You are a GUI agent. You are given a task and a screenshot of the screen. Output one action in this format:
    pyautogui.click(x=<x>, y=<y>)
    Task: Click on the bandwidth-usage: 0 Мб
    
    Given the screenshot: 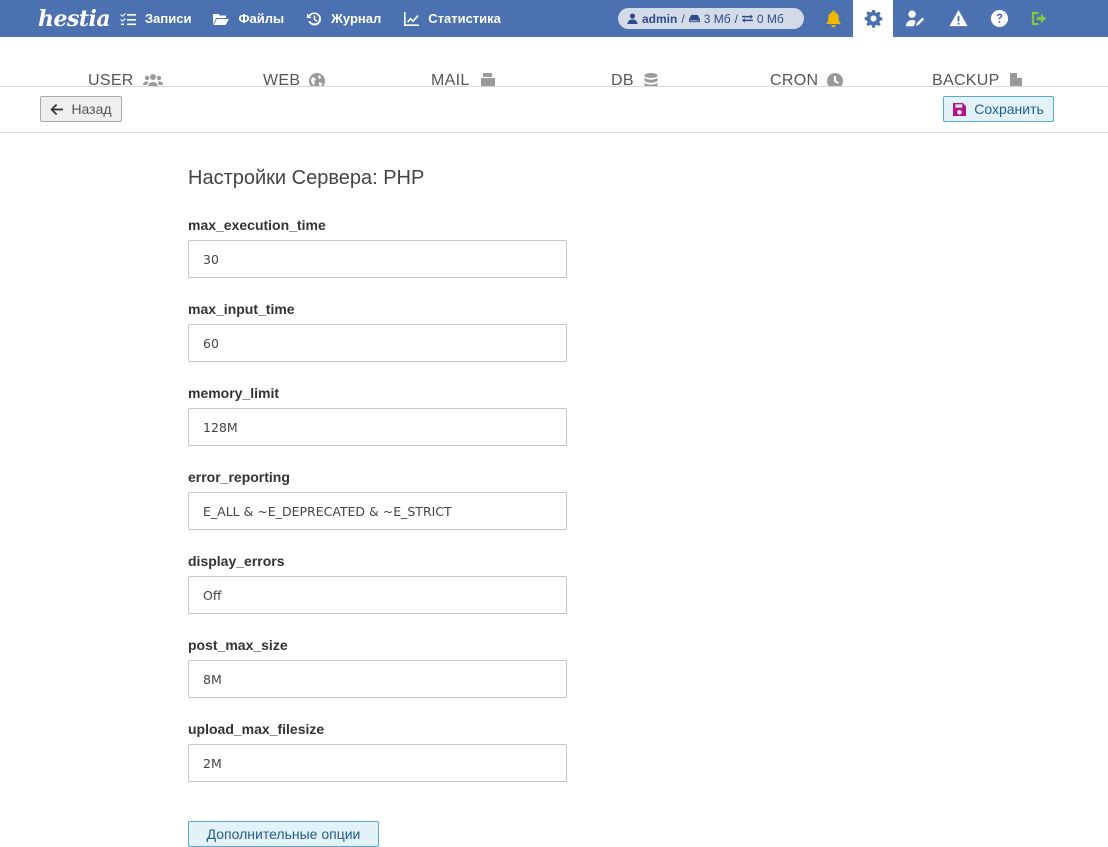 What is the action you would take?
    pyautogui.click(x=770, y=18)
    